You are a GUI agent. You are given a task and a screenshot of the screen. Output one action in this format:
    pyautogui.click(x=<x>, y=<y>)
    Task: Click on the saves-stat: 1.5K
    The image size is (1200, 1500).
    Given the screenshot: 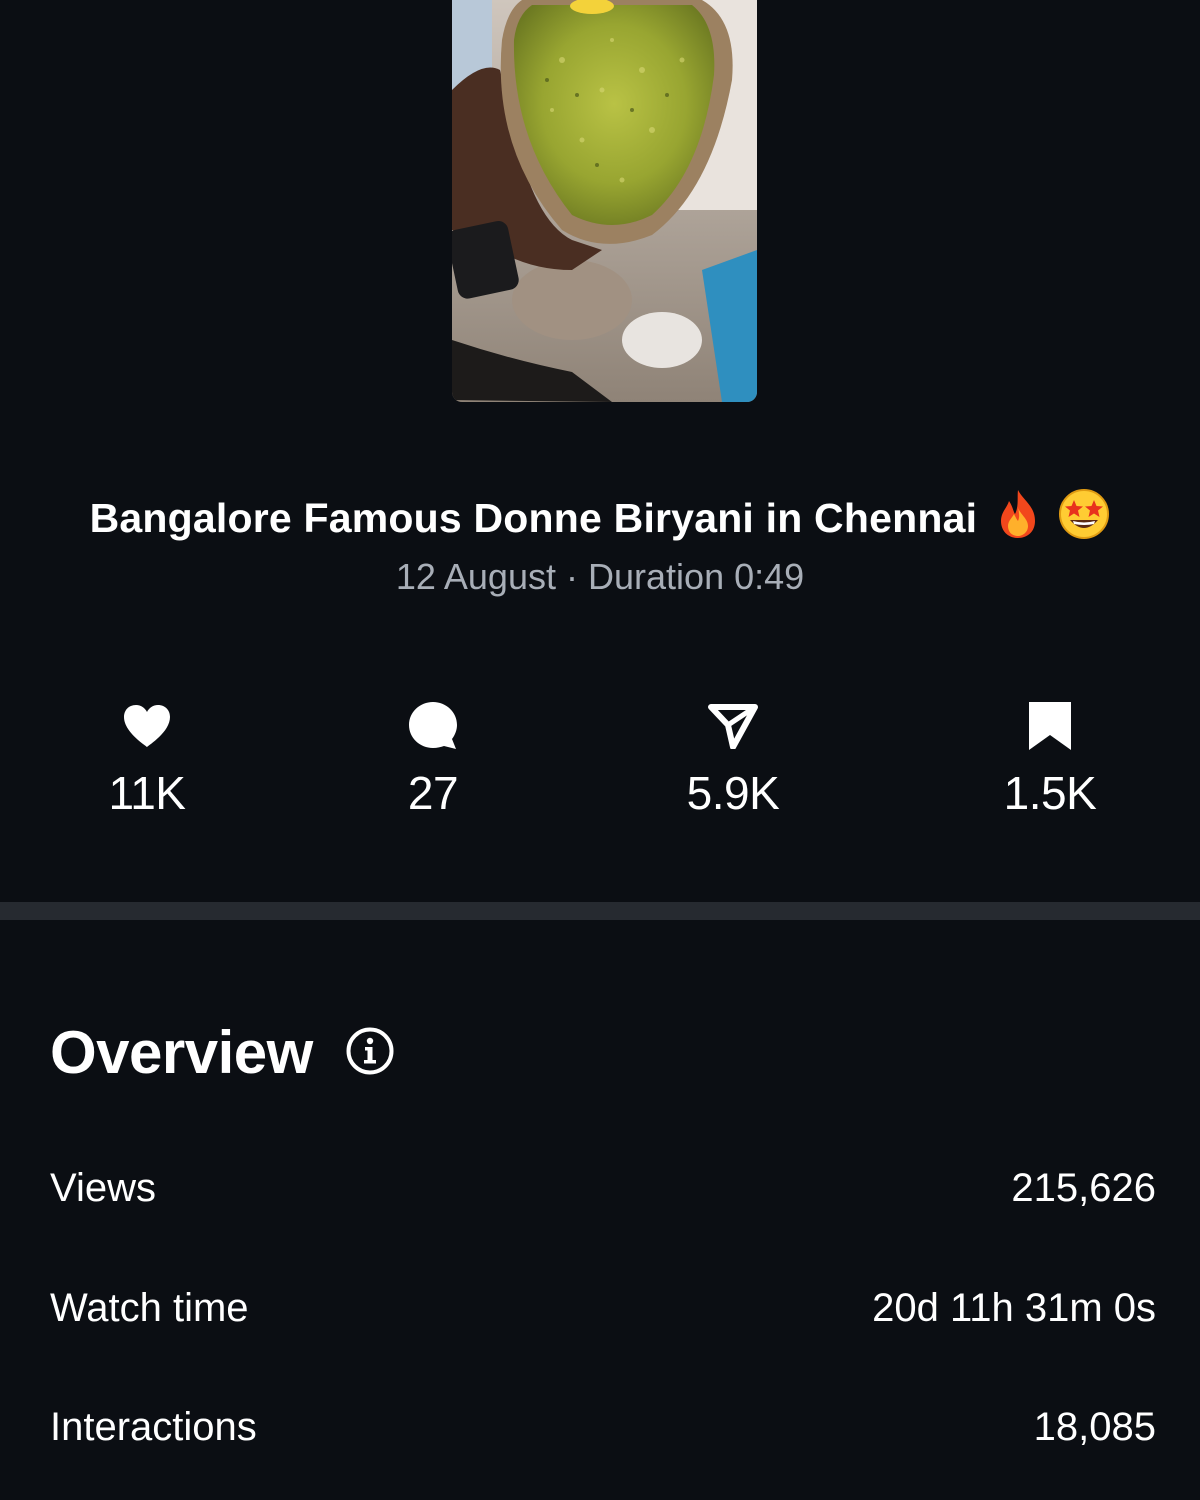 What is the action you would take?
    pyautogui.click(x=1050, y=760)
    